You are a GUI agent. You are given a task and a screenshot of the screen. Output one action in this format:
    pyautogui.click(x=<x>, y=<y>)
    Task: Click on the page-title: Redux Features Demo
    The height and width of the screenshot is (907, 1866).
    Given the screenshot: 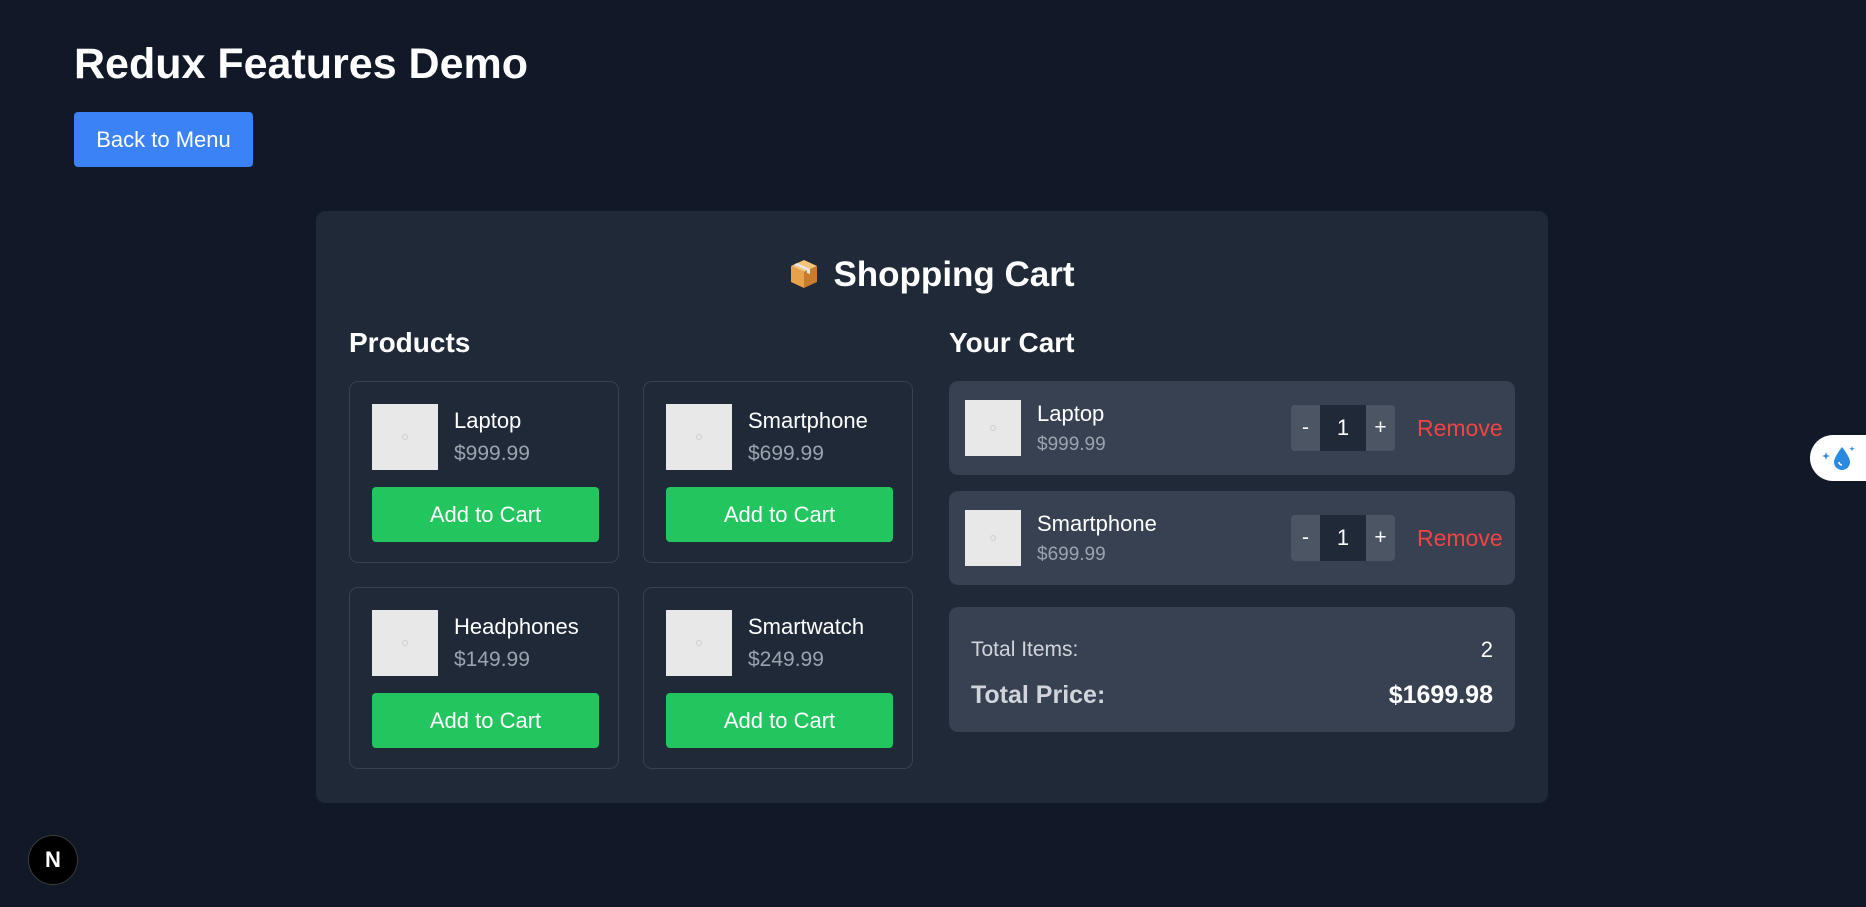 What is the action you would take?
    pyautogui.click(x=301, y=64)
    